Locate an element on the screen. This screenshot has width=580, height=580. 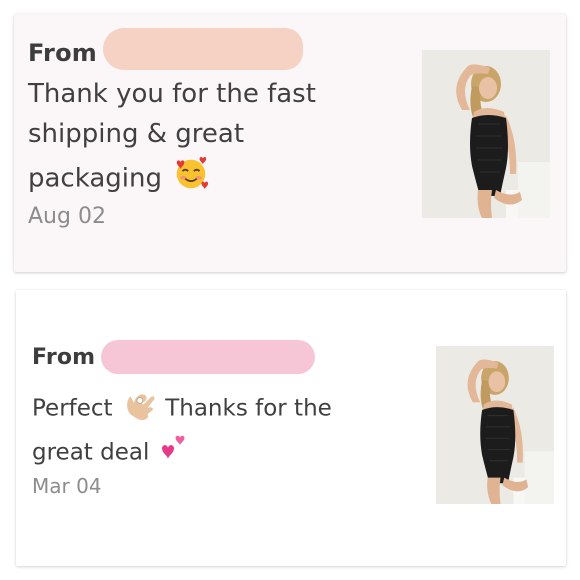
review-message-part-1: Perfect is located at coordinates (72, 408).